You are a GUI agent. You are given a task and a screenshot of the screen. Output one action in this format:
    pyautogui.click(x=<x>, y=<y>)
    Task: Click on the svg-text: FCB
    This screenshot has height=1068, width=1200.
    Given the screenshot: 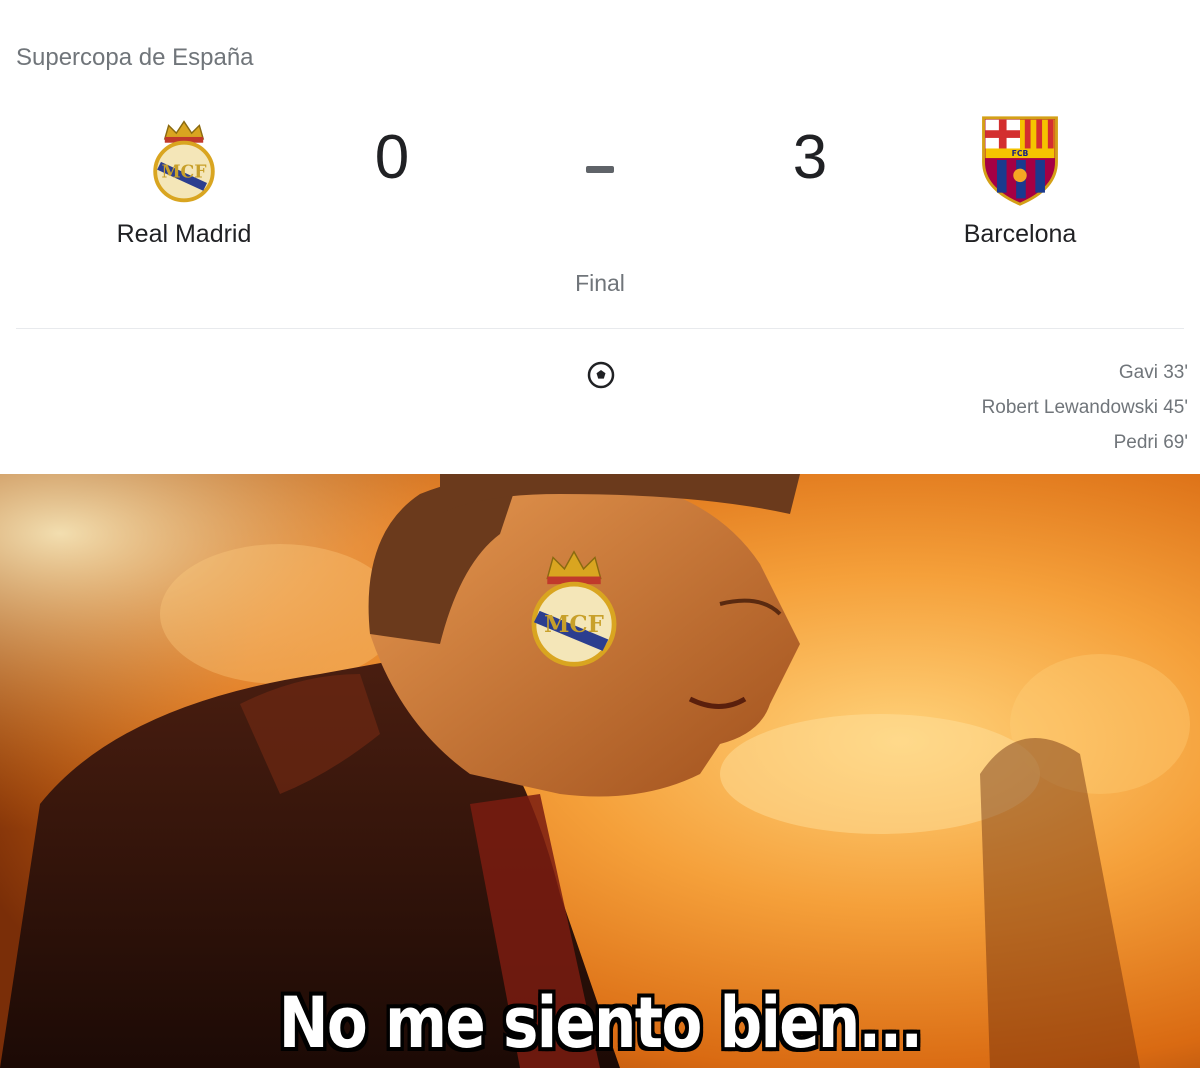 What is the action you would take?
    pyautogui.click(x=1020, y=153)
    